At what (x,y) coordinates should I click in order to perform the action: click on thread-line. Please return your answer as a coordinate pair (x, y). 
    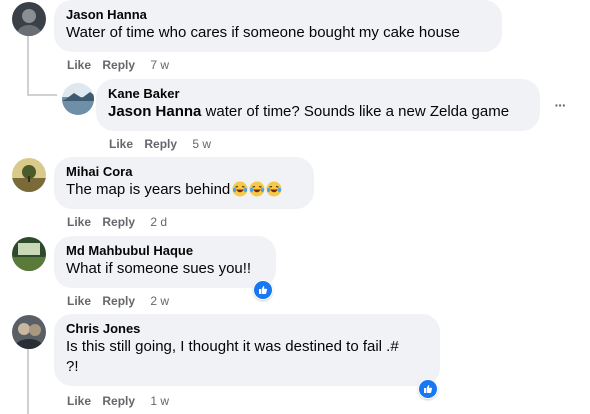
    Looking at the image, I should click on (28, 66).